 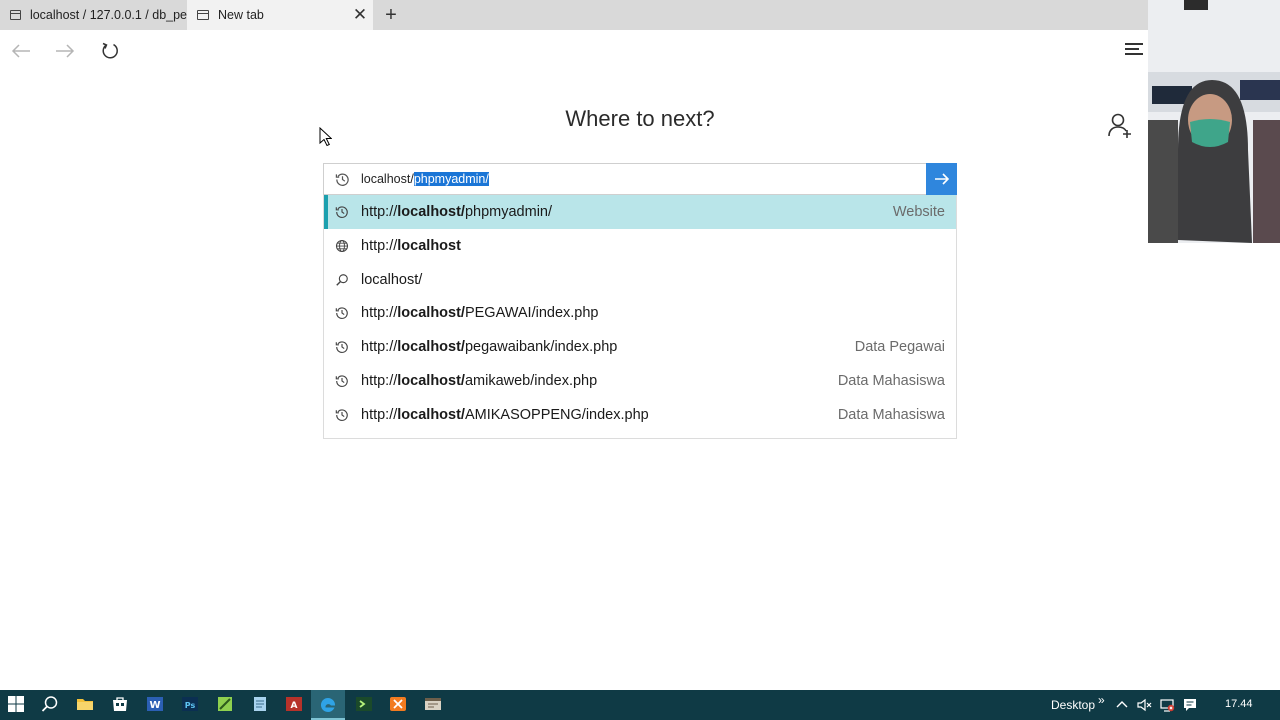 What do you see at coordinates (480, 313) in the screenshot?
I see `suggestion-url: http://localhost/PEGAWAI/index.php` at bounding box center [480, 313].